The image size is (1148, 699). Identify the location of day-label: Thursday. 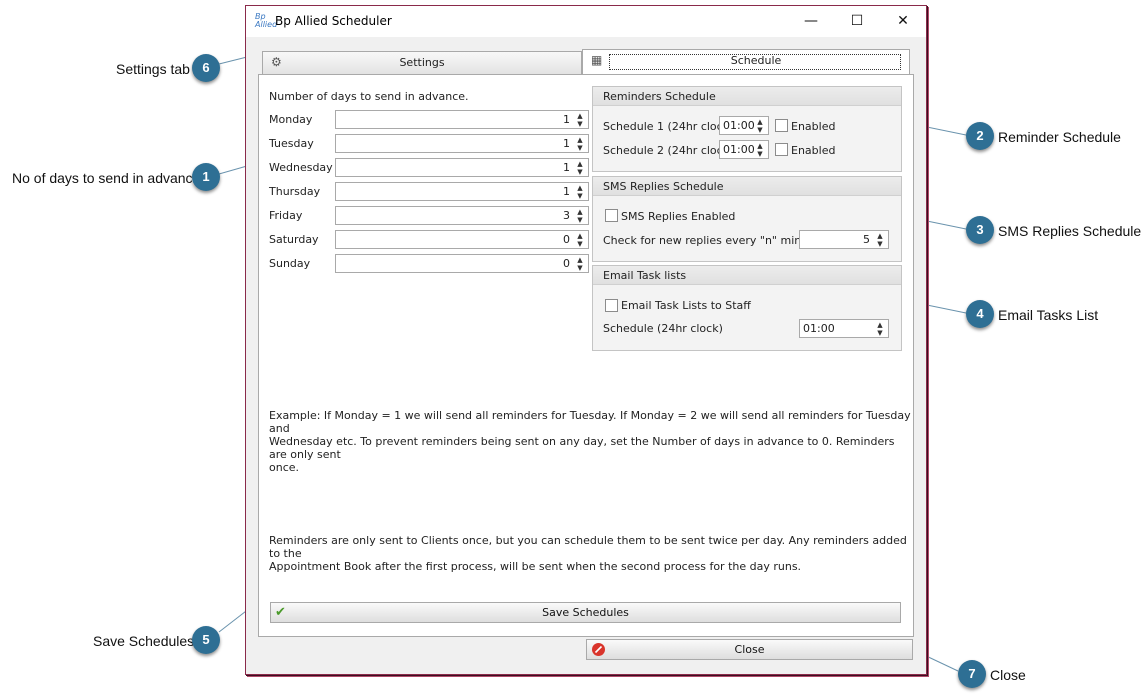
(295, 191).